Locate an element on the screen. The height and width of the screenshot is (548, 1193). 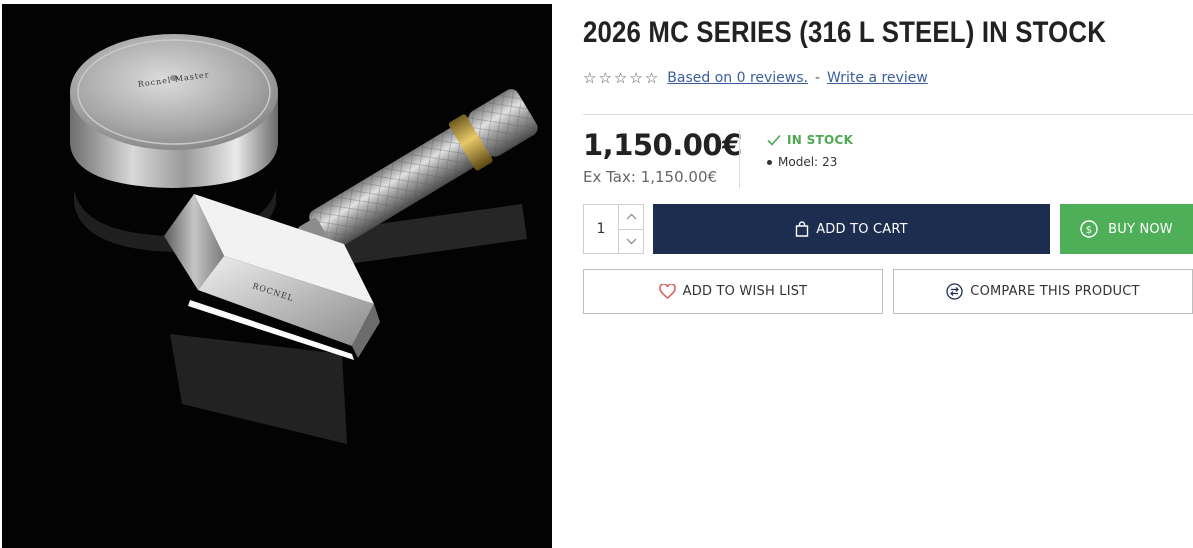
add-to-cart-label: ADD TO CART is located at coordinates (862, 229).